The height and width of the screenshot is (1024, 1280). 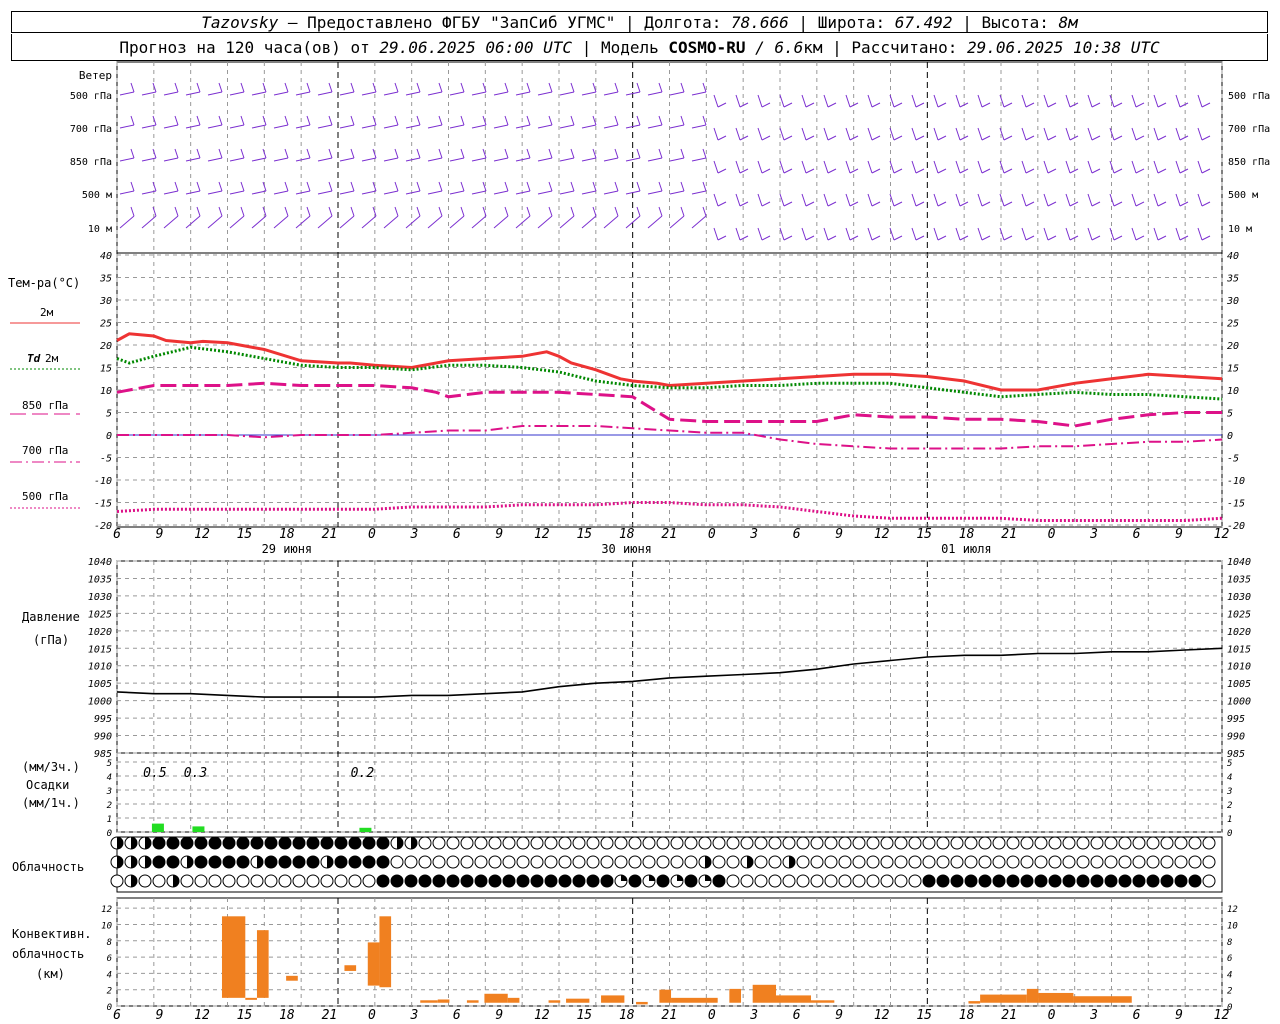 What do you see at coordinates (106, 459) in the screenshot?
I see `temp-tick-left: -5` at bounding box center [106, 459].